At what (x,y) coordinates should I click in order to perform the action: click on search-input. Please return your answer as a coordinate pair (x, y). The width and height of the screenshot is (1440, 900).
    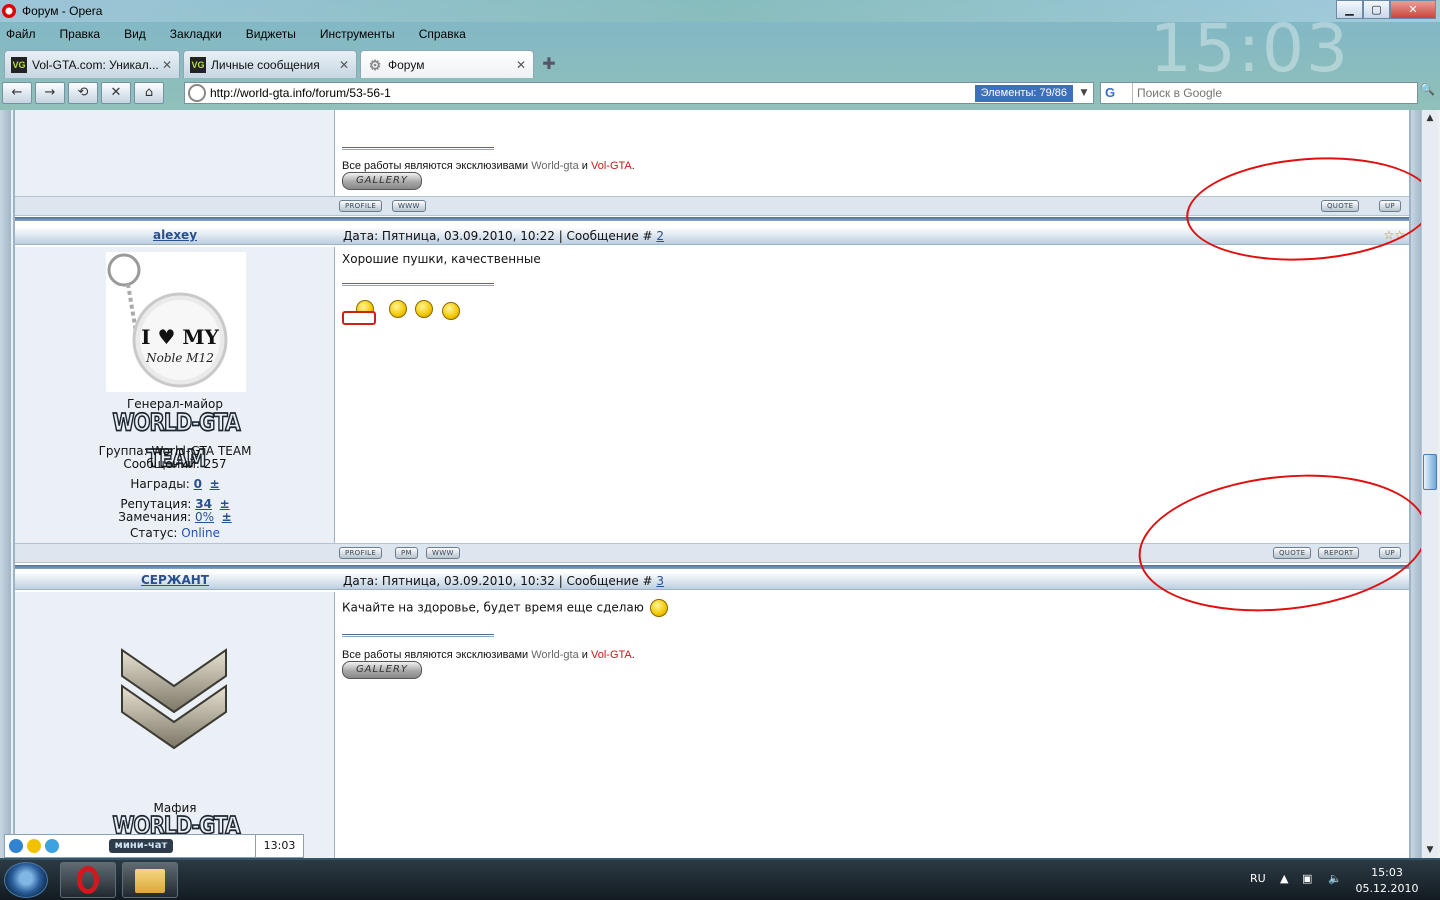
    Looking at the image, I should click on (1272, 93).